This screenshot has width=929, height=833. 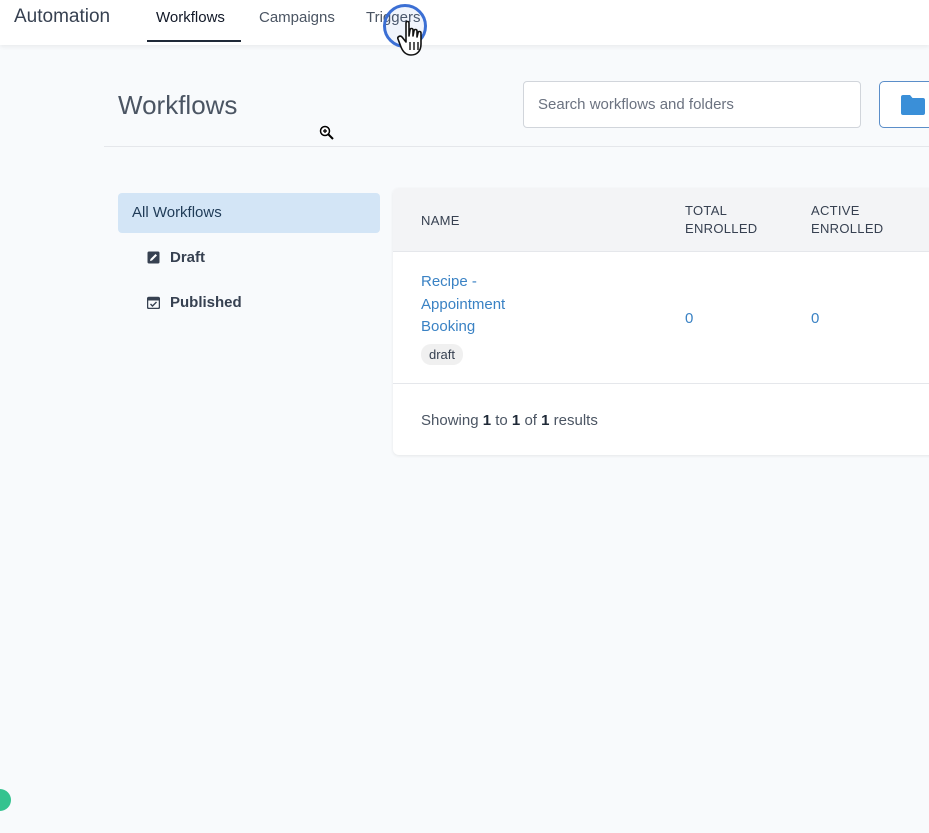 What do you see at coordinates (188, 257) in the screenshot?
I see `sidebar-item-label: Draft` at bounding box center [188, 257].